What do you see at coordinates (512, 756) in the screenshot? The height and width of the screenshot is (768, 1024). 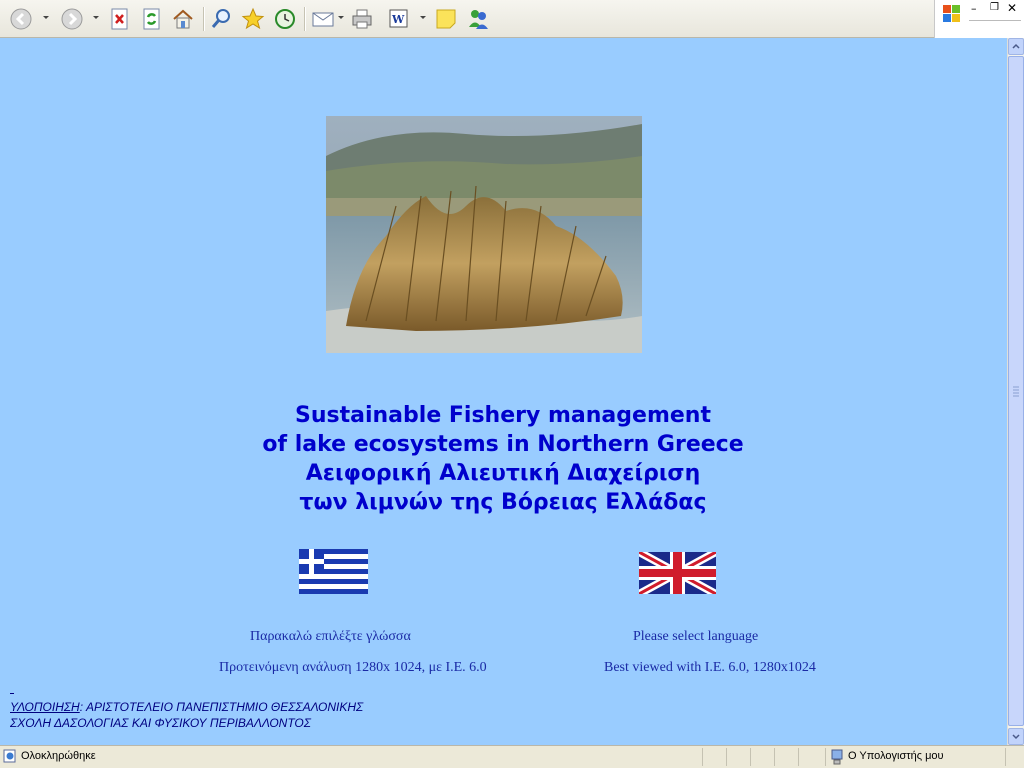 I see `status-bar: Ολοκληρώθηκε Ο Υπολογιστής μου` at bounding box center [512, 756].